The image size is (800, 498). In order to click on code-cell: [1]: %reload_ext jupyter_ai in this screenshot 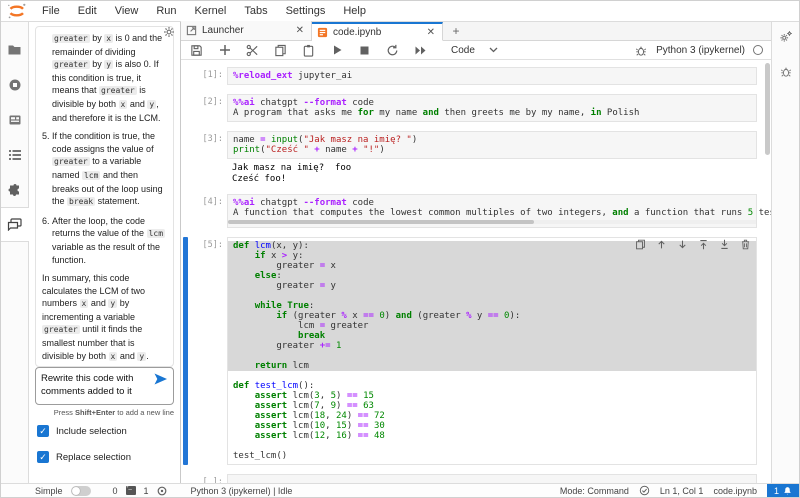, I will do `click(472, 76)`.